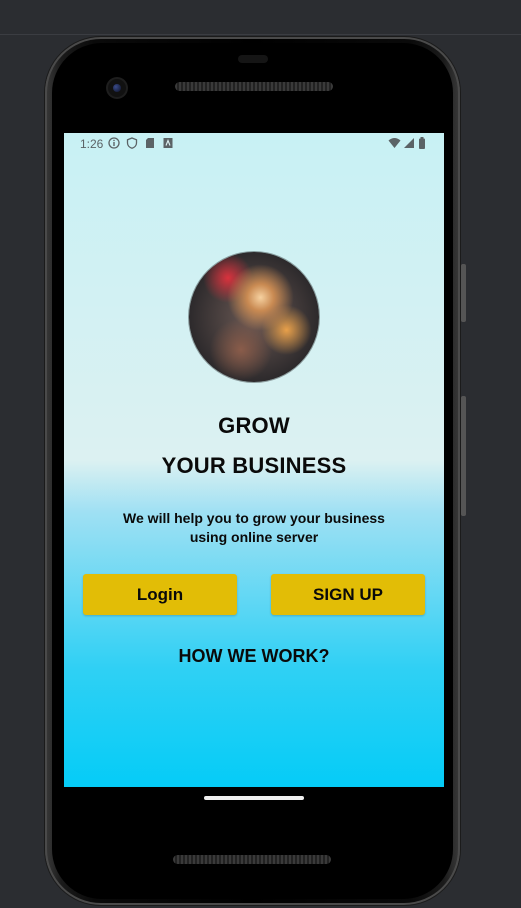 The image size is (521, 908). What do you see at coordinates (463, 293) in the screenshot?
I see `power-button` at bounding box center [463, 293].